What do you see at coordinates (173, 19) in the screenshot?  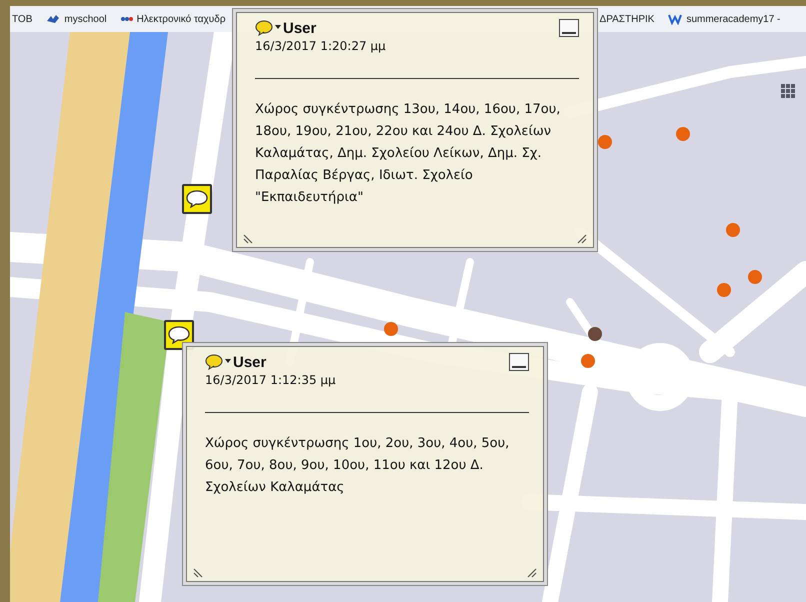 I see `bookmark-link: Ηλεκτρονικό ταχυδρ` at bounding box center [173, 19].